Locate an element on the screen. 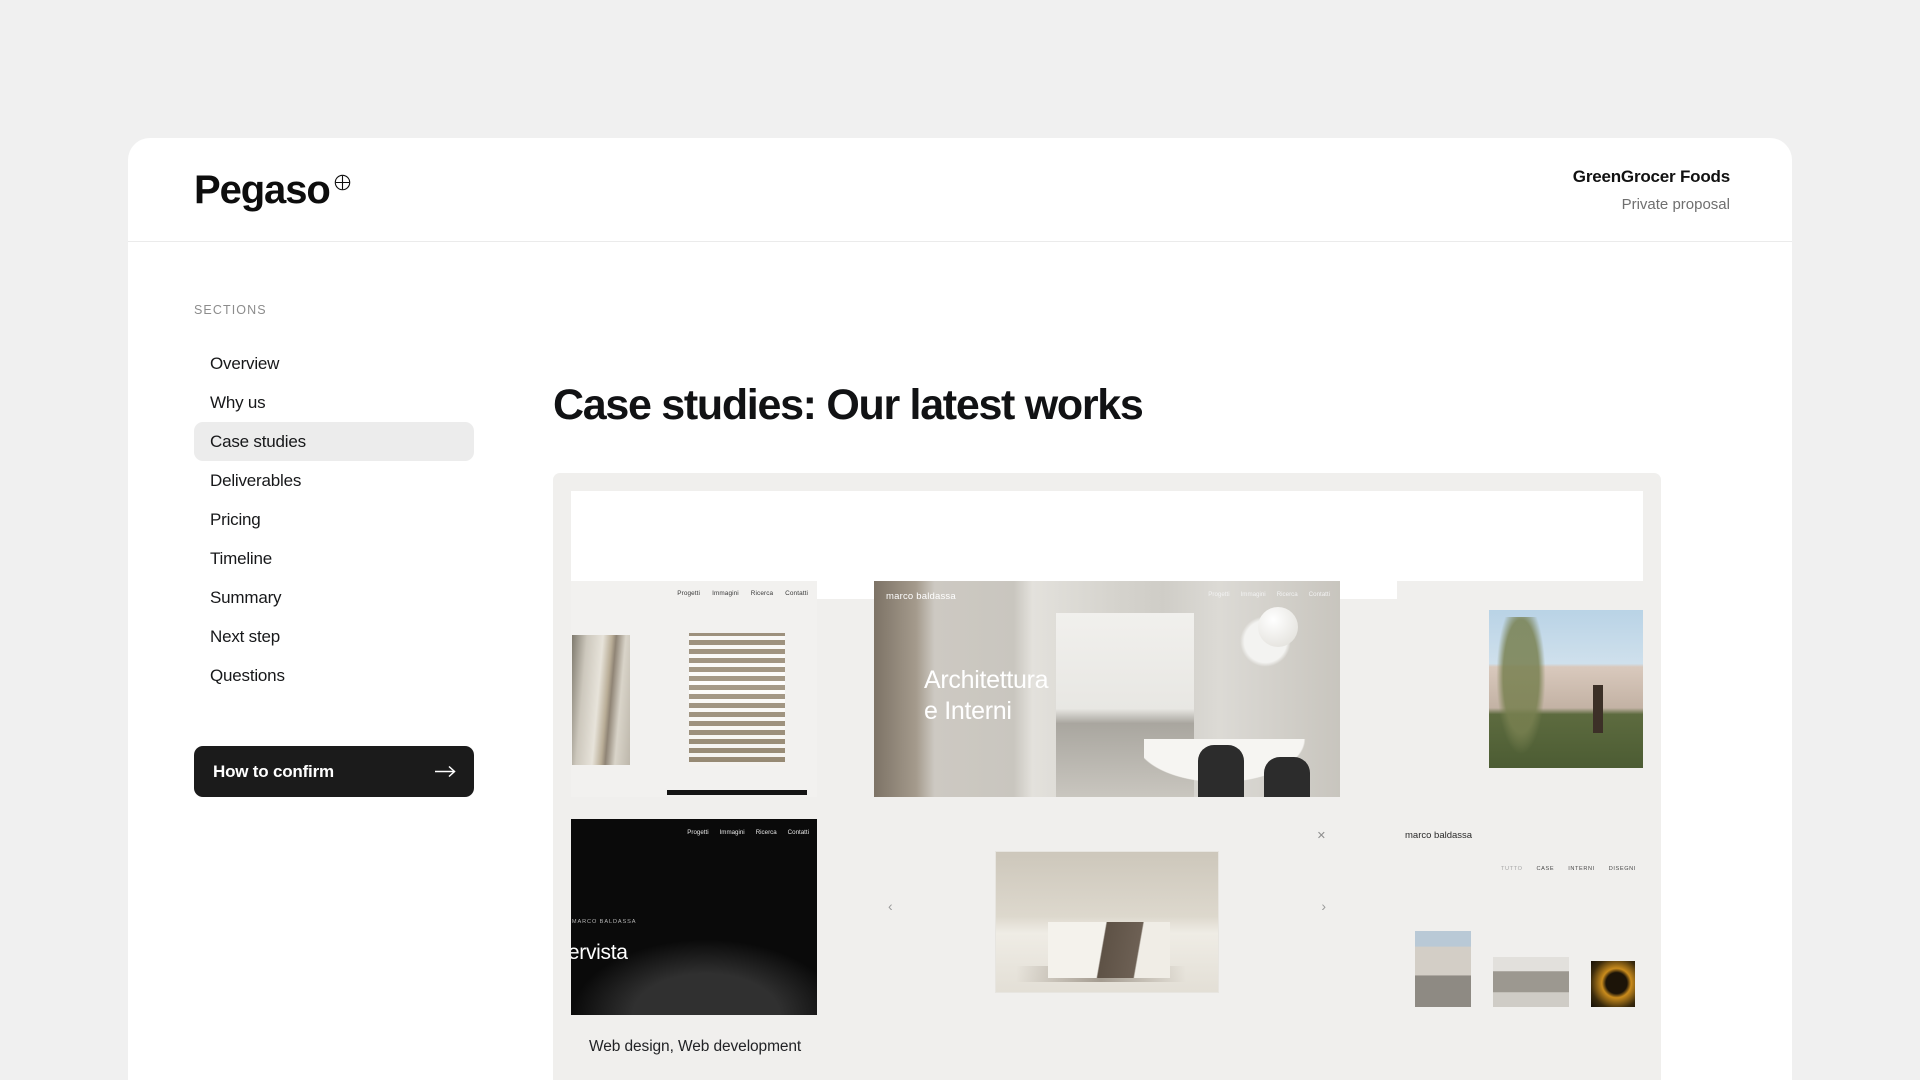  sidebar-item-label: Next step is located at coordinates (245, 636).